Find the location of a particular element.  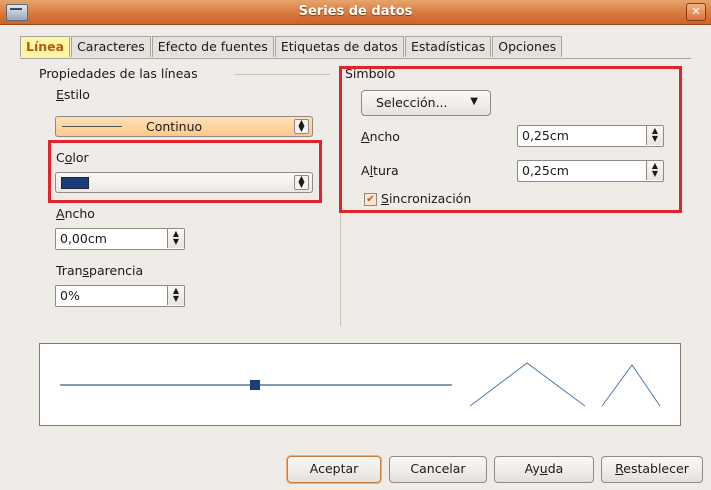

window-title: Series de datos is located at coordinates (355, 11).